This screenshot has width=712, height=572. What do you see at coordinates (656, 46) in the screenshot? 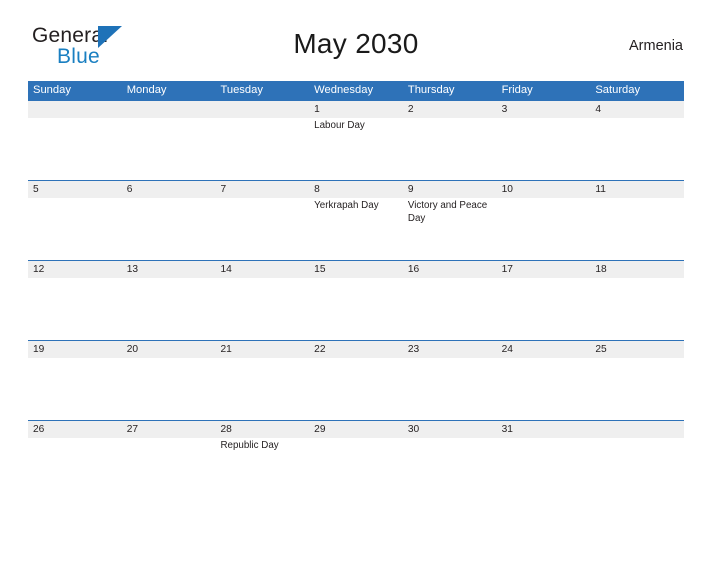
I see `country-label: Armenia` at bounding box center [656, 46].